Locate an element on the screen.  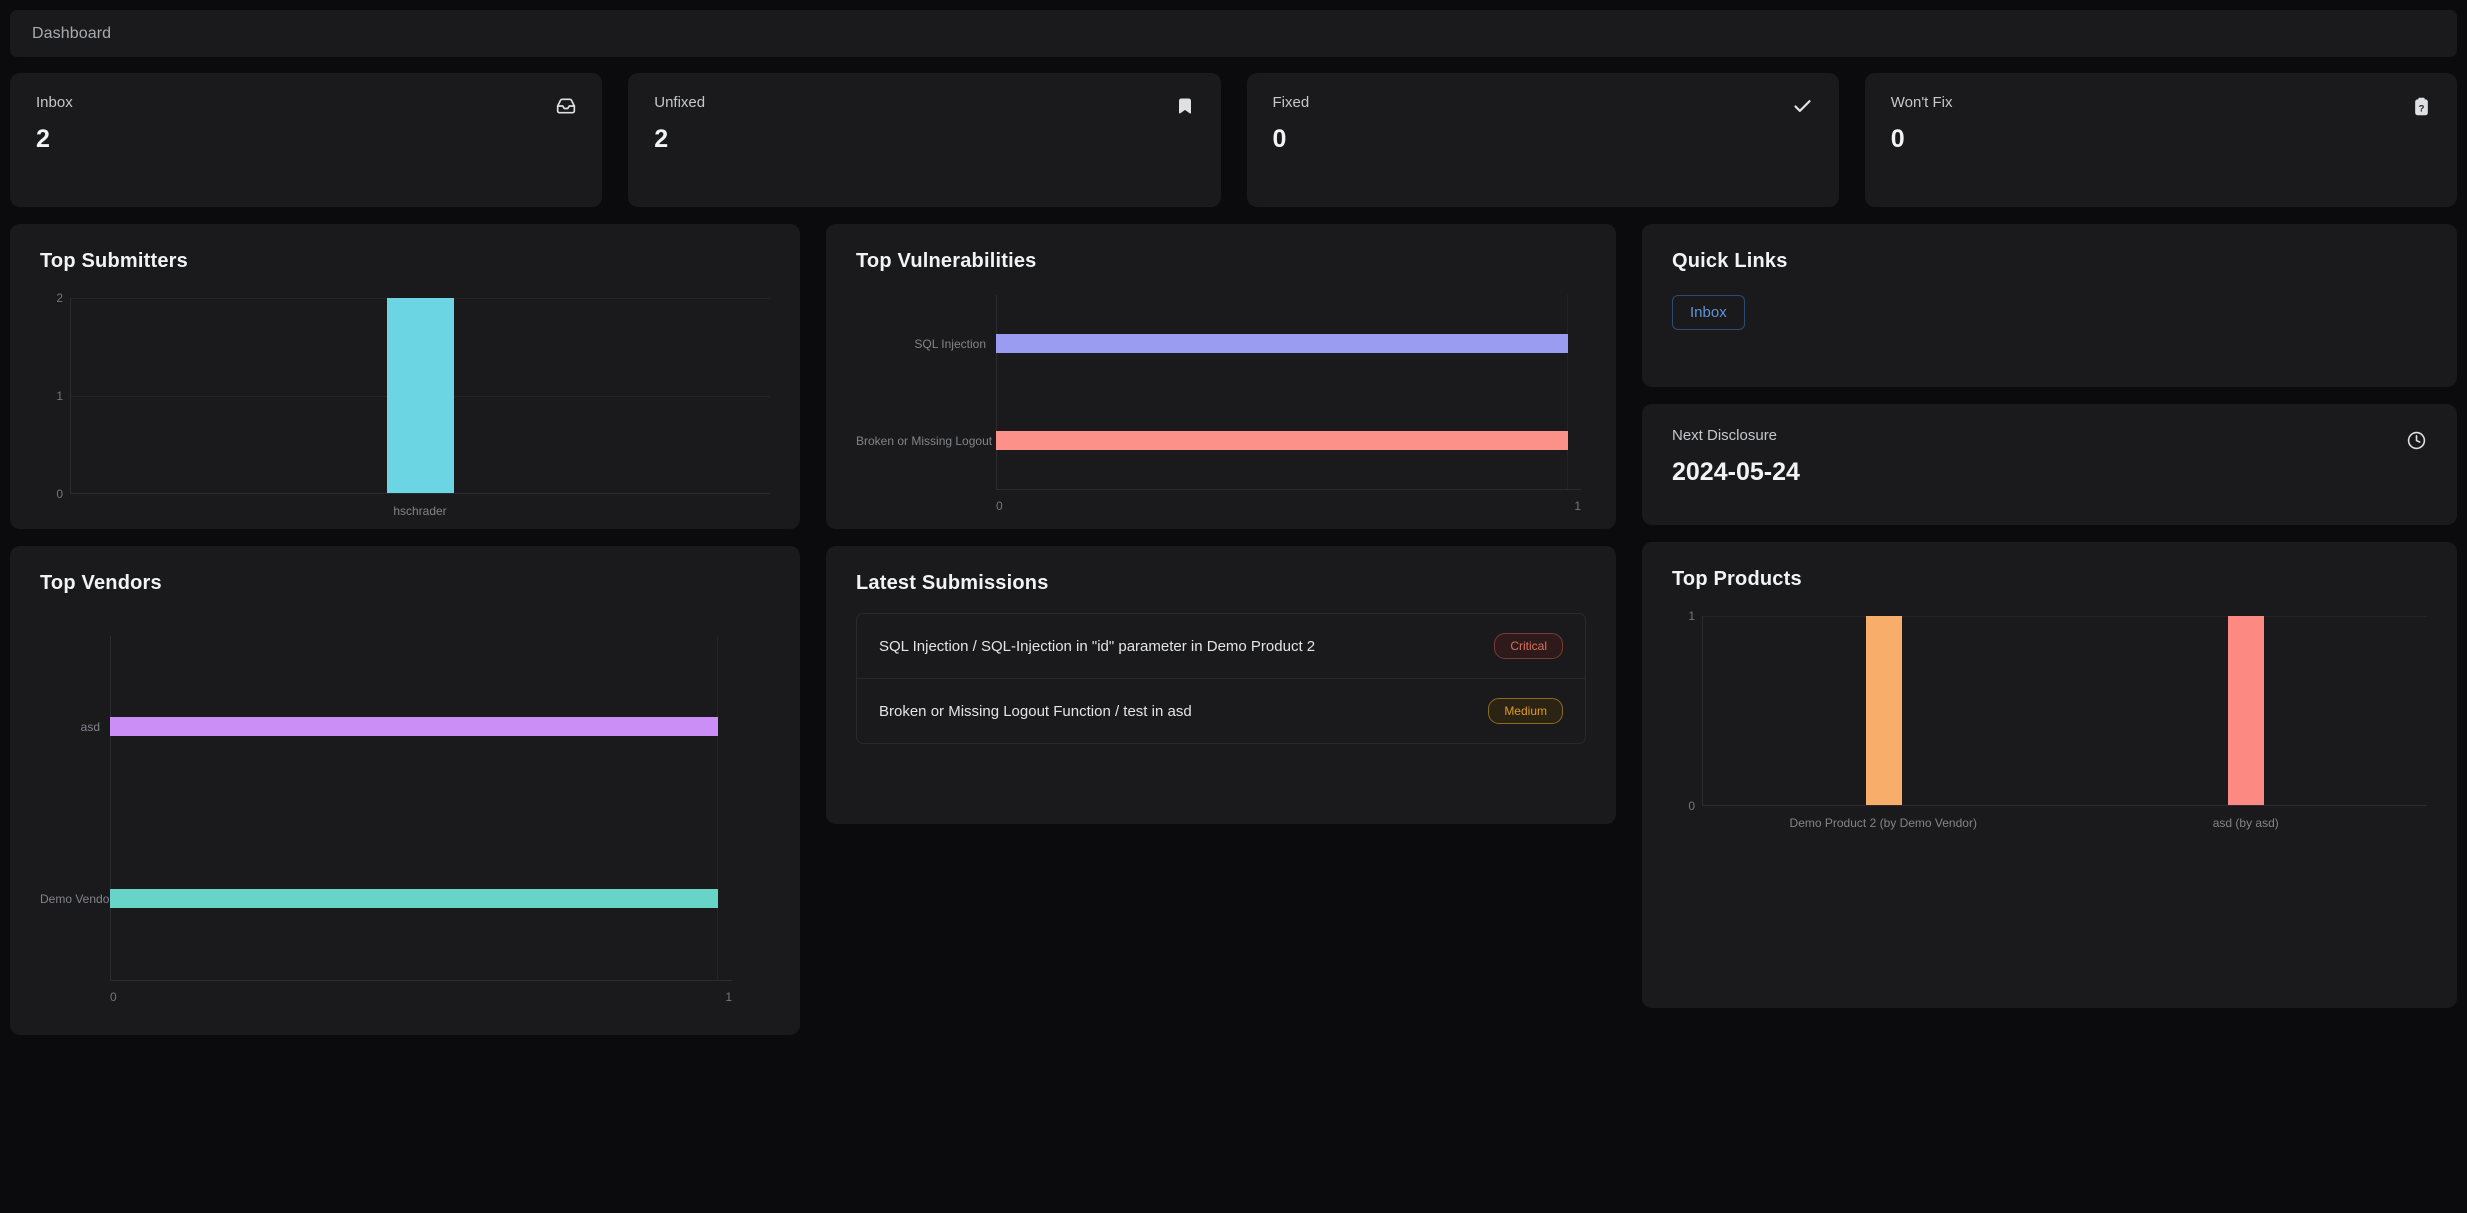
top-bar: Dashboard is located at coordinates (1233, 33).